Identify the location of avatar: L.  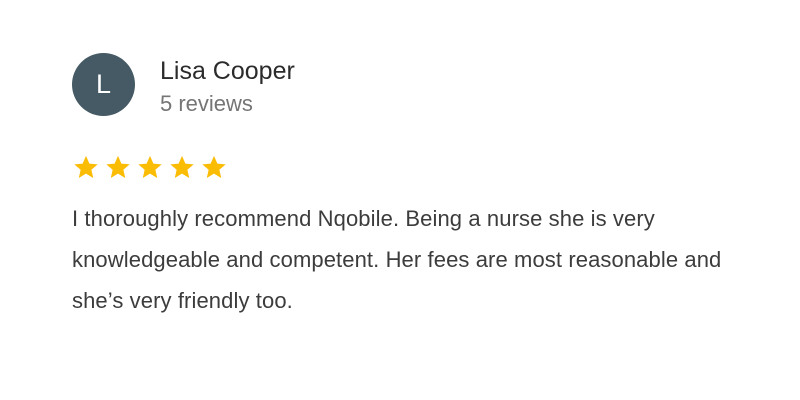
(103, 84).